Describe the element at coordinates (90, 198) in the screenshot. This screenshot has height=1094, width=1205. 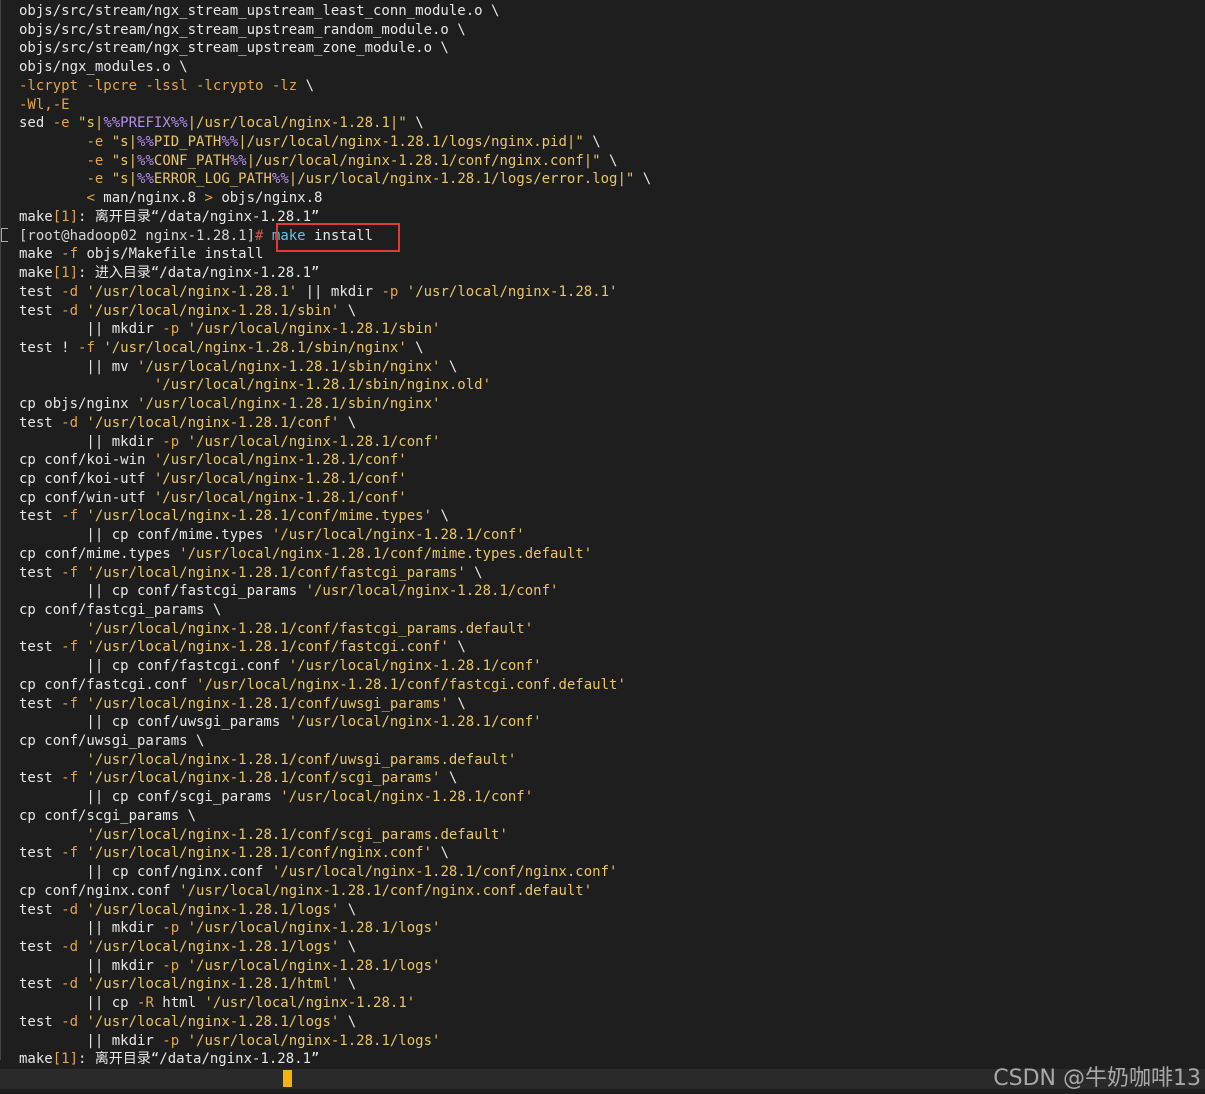
I see `terminal-text-opt: <` at that location.